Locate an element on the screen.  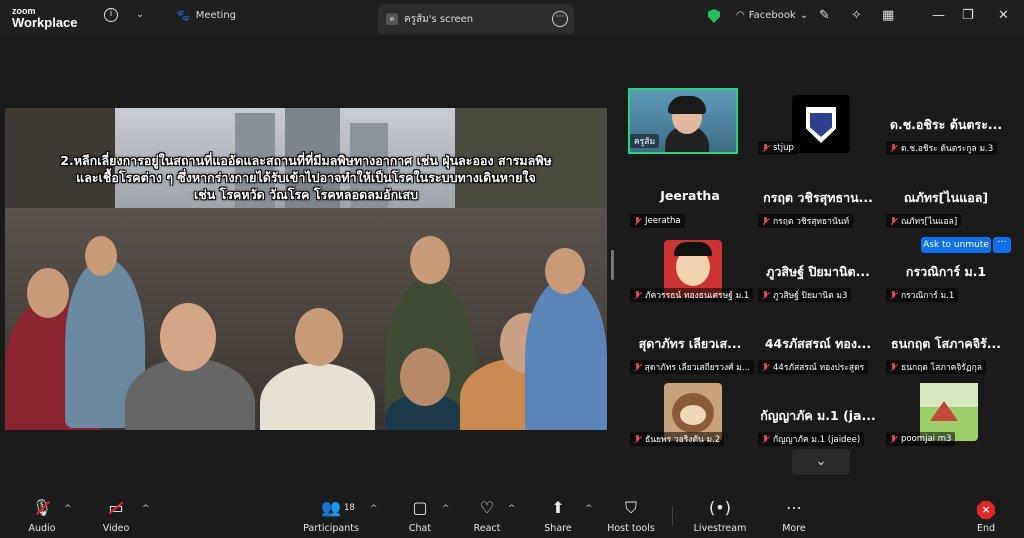
participants-options-caret-icon: ^ is located at coordinates (374, 509).